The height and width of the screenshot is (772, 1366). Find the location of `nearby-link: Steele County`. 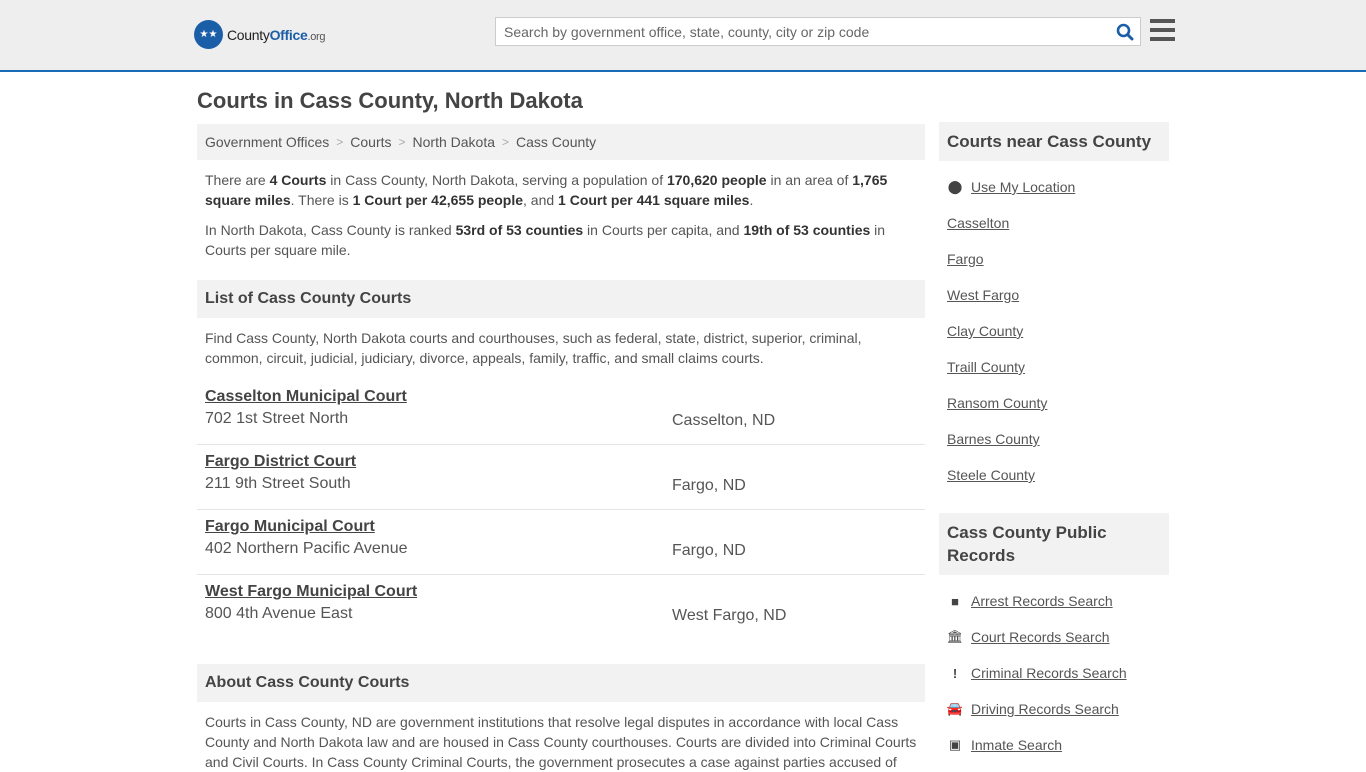

nearby-link: Steele County is located at coordinates (991, 475).